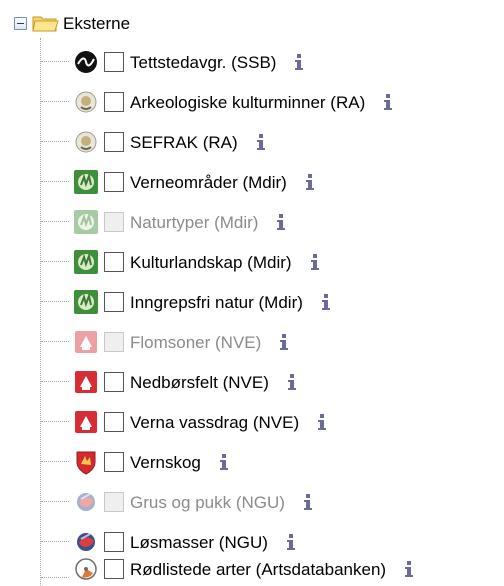 This screenshot has width=504, height=586. I want to click on layer-label: Verna vassdrag (NVE), so click(214, 422).